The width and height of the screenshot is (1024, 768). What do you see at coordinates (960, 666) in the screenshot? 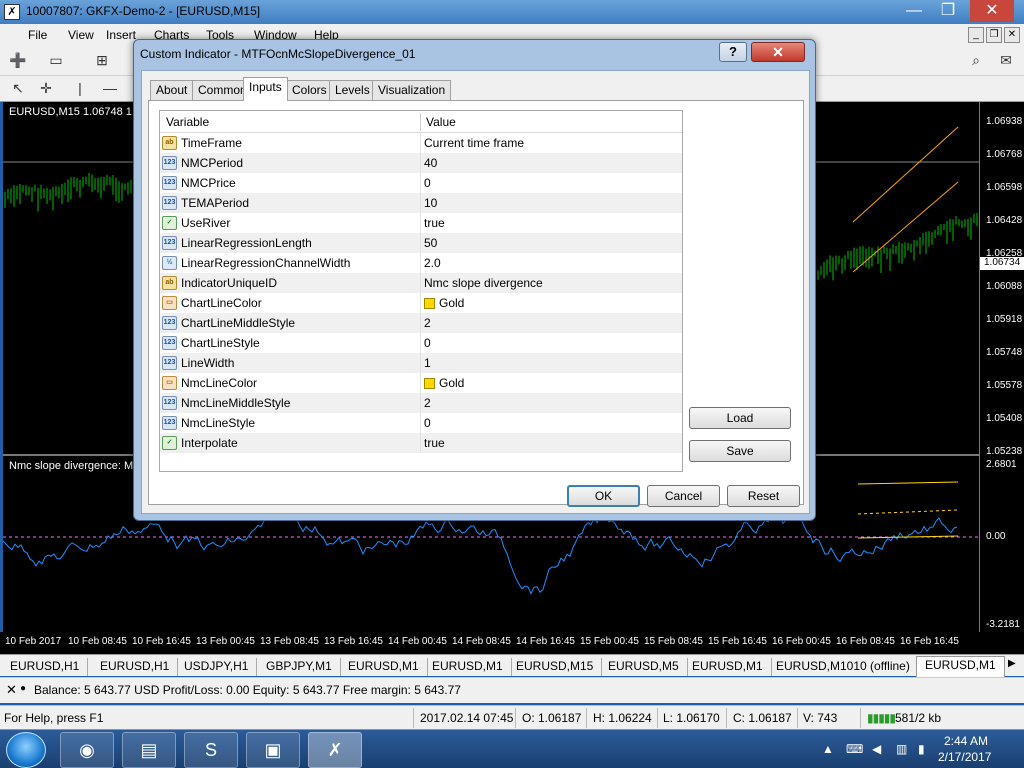
I see `chart-tab-active: EURUSD,M1` at bounding box center [960, 666].